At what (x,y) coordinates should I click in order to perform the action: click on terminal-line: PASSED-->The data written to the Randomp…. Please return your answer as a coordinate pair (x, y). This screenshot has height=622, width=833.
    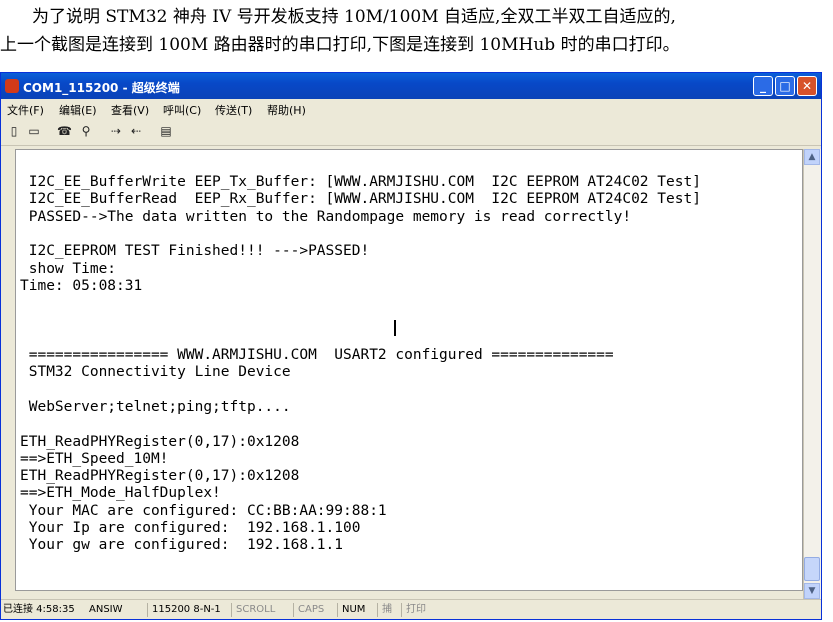
    Looking at the image, I should click on (326, 216).